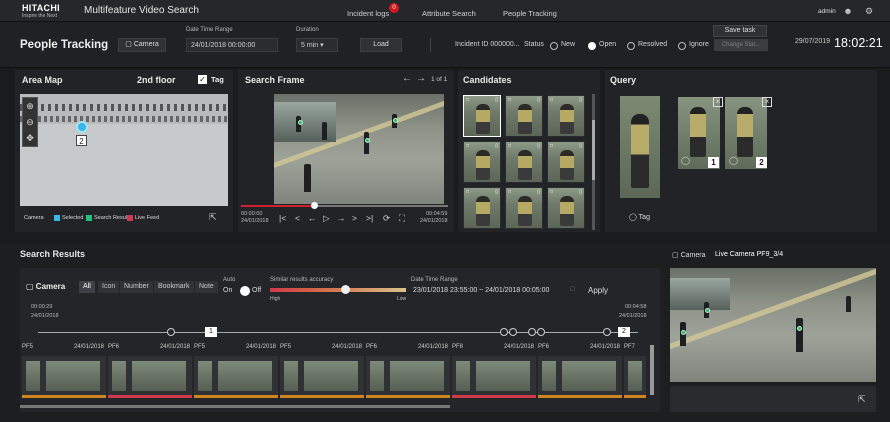 The image size is (890, 422). I want to click on remove-query-1-icon: ×, so click(718, 102).